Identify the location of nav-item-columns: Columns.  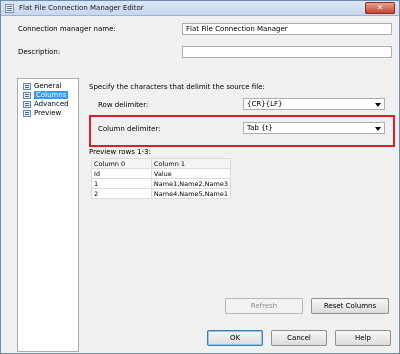
(45, 95).